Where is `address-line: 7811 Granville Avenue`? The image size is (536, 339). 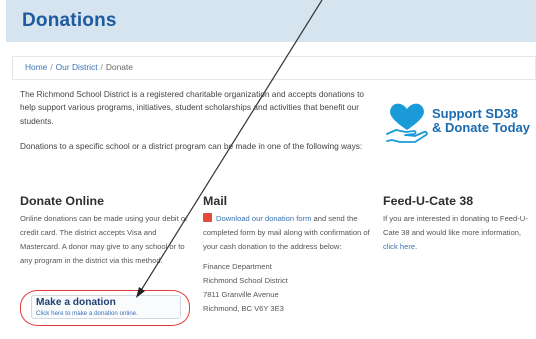
address-line: 7811 Granville Avenue is located at coordinates (241, 294).